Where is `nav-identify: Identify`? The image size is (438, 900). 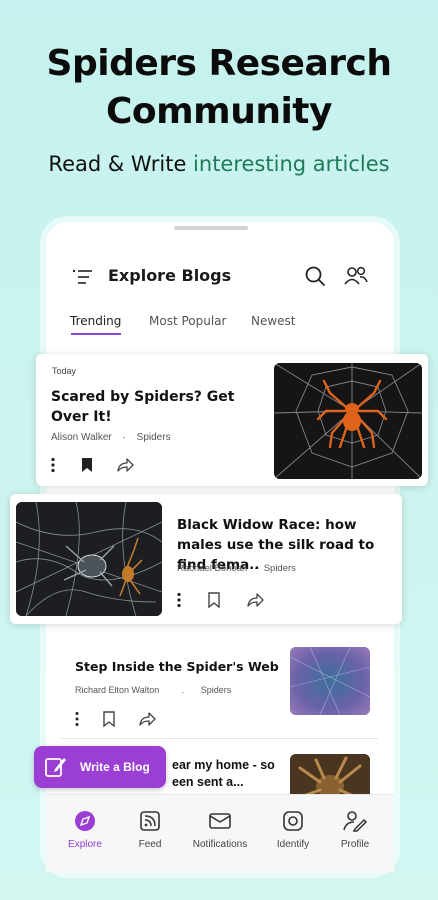 nav-identify: Identify is located at coordinates (293, 829).